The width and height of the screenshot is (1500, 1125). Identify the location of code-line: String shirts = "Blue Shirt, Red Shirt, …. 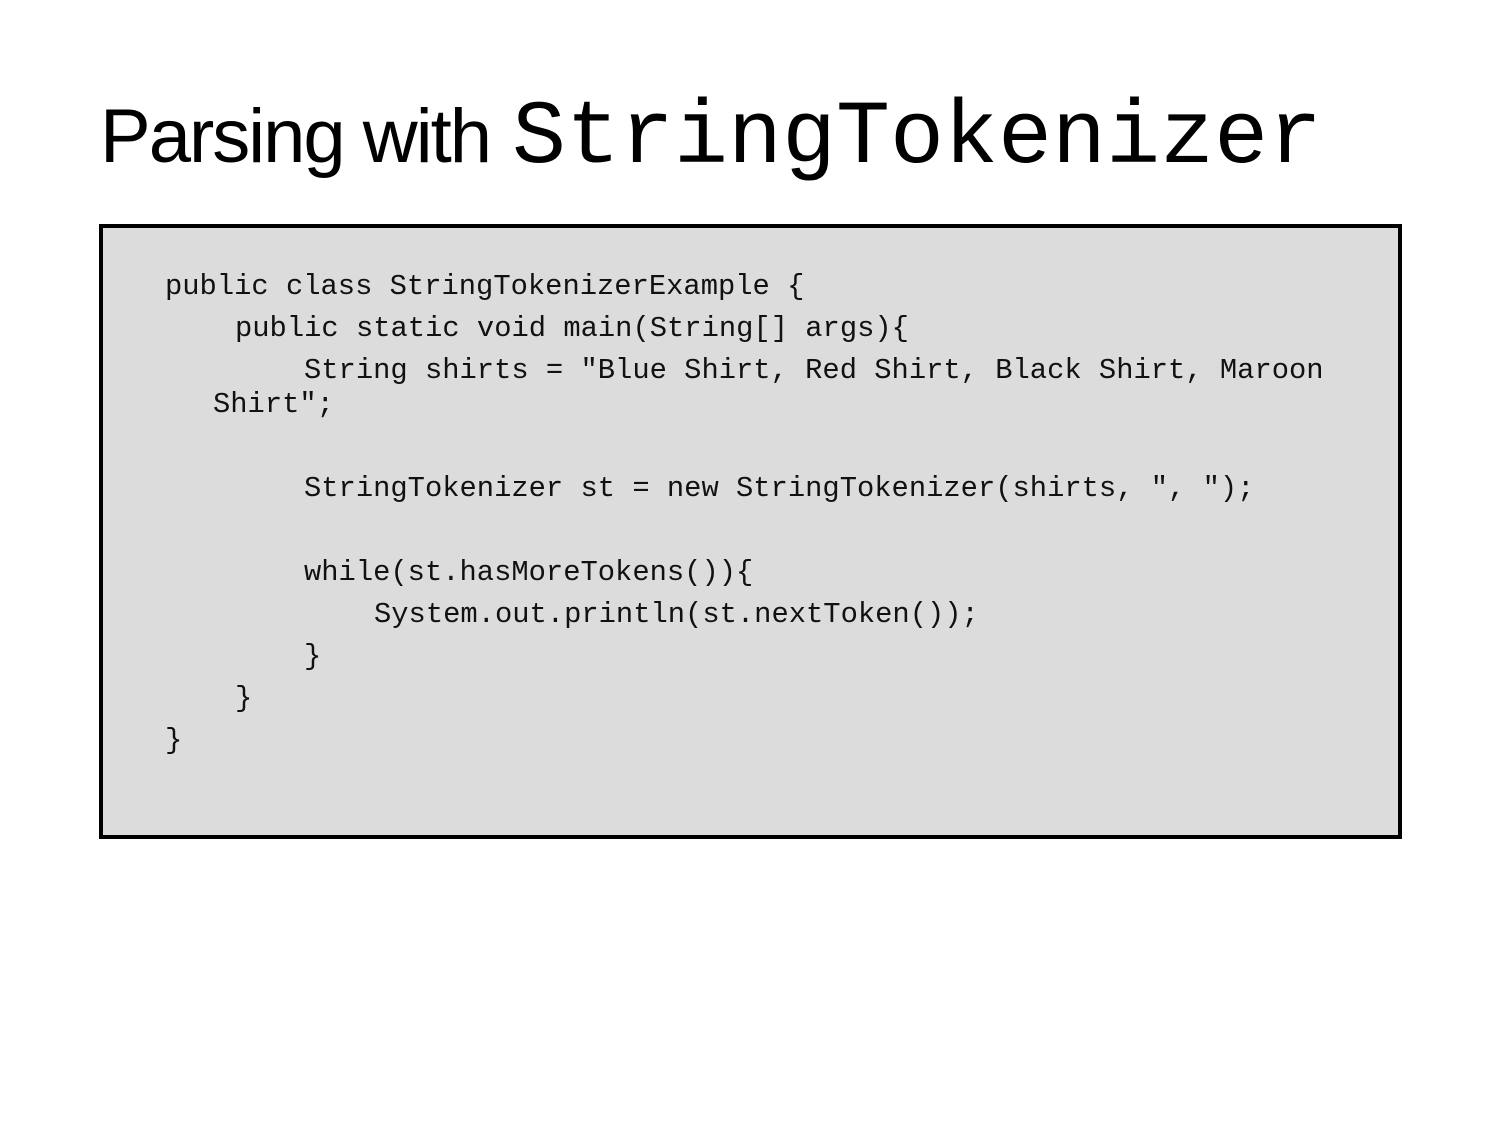
(814, 370).